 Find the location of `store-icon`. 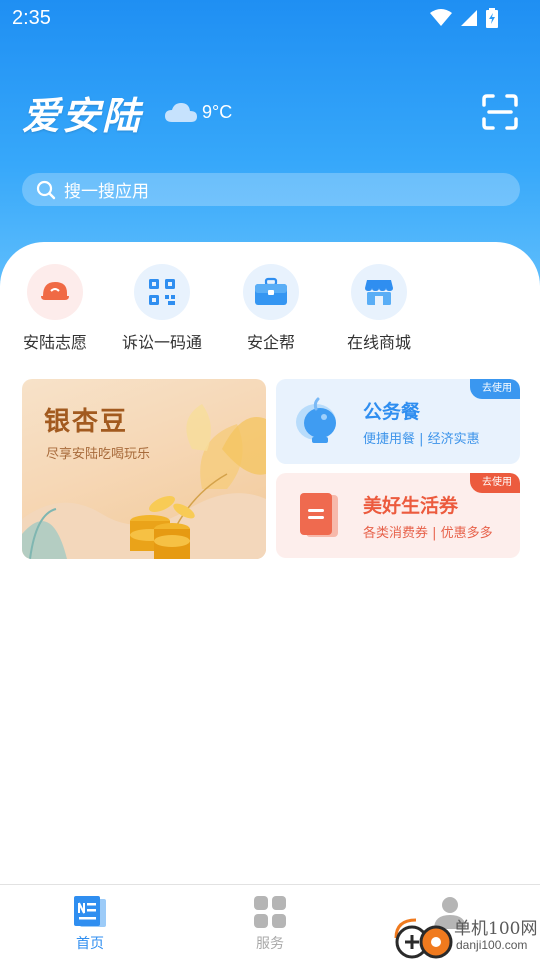

store-icon is located at coordinates (379, 292).